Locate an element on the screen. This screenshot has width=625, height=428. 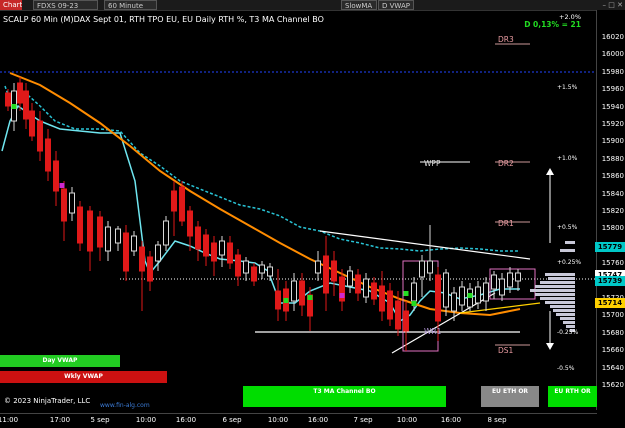
chart-tab: Chart is located at coordinates (11, 5).